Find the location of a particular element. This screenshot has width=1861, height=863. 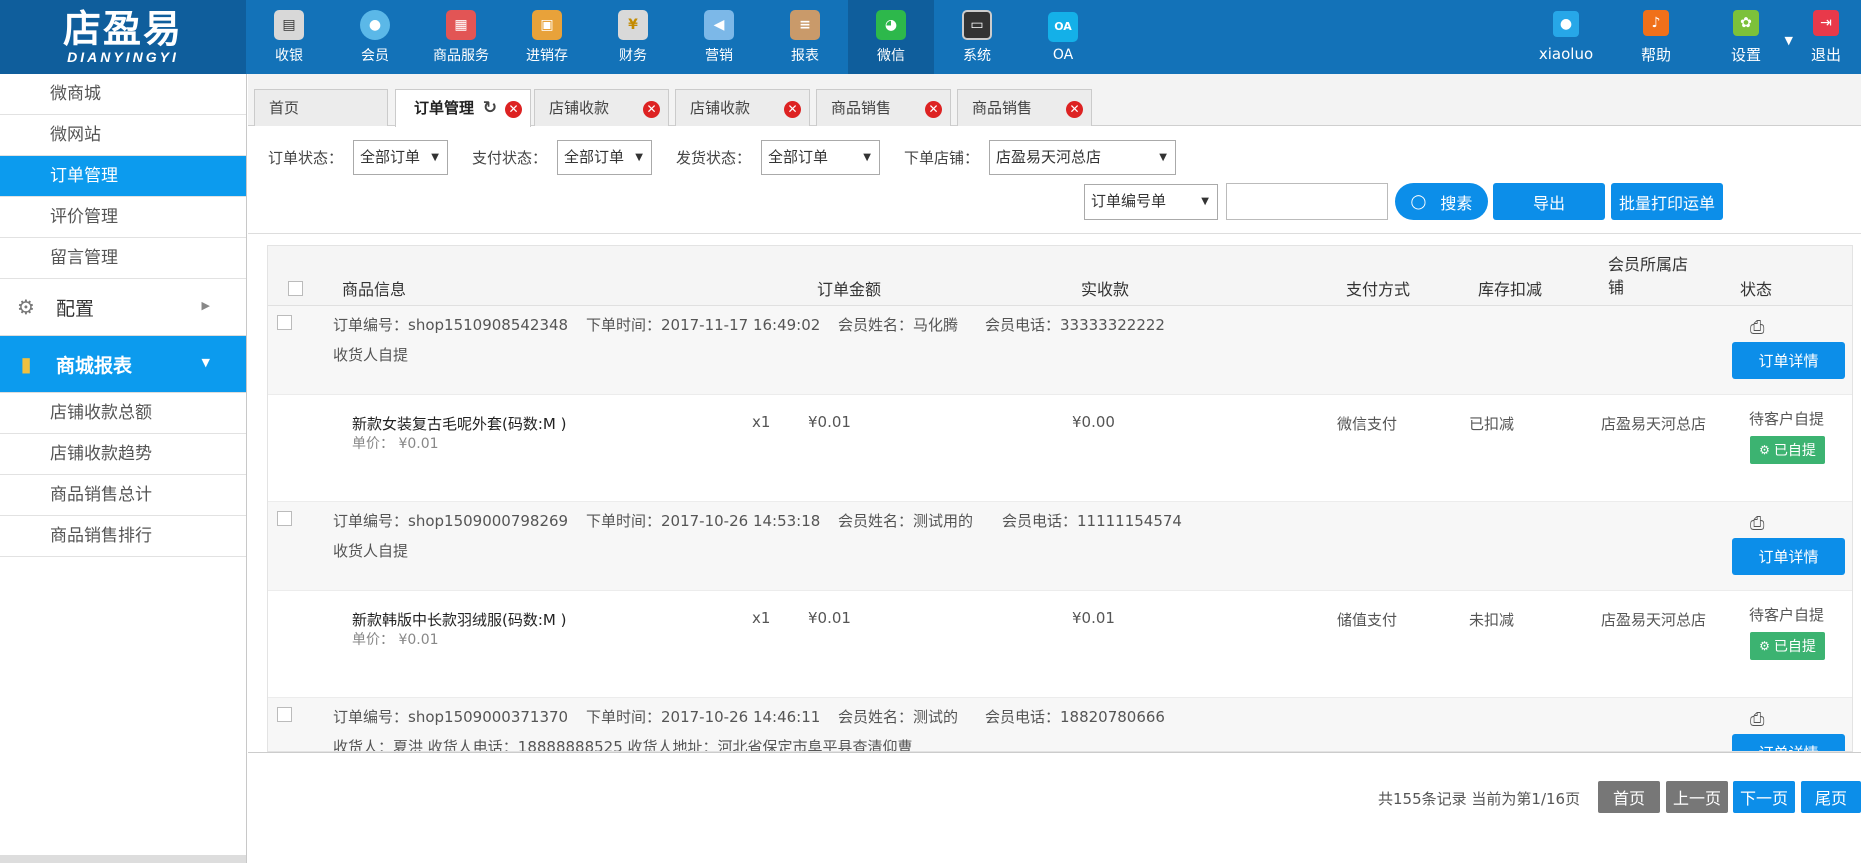

sidebar-item-goods-sales-total: 商品销售总计 is located at coordinates (123, 495).